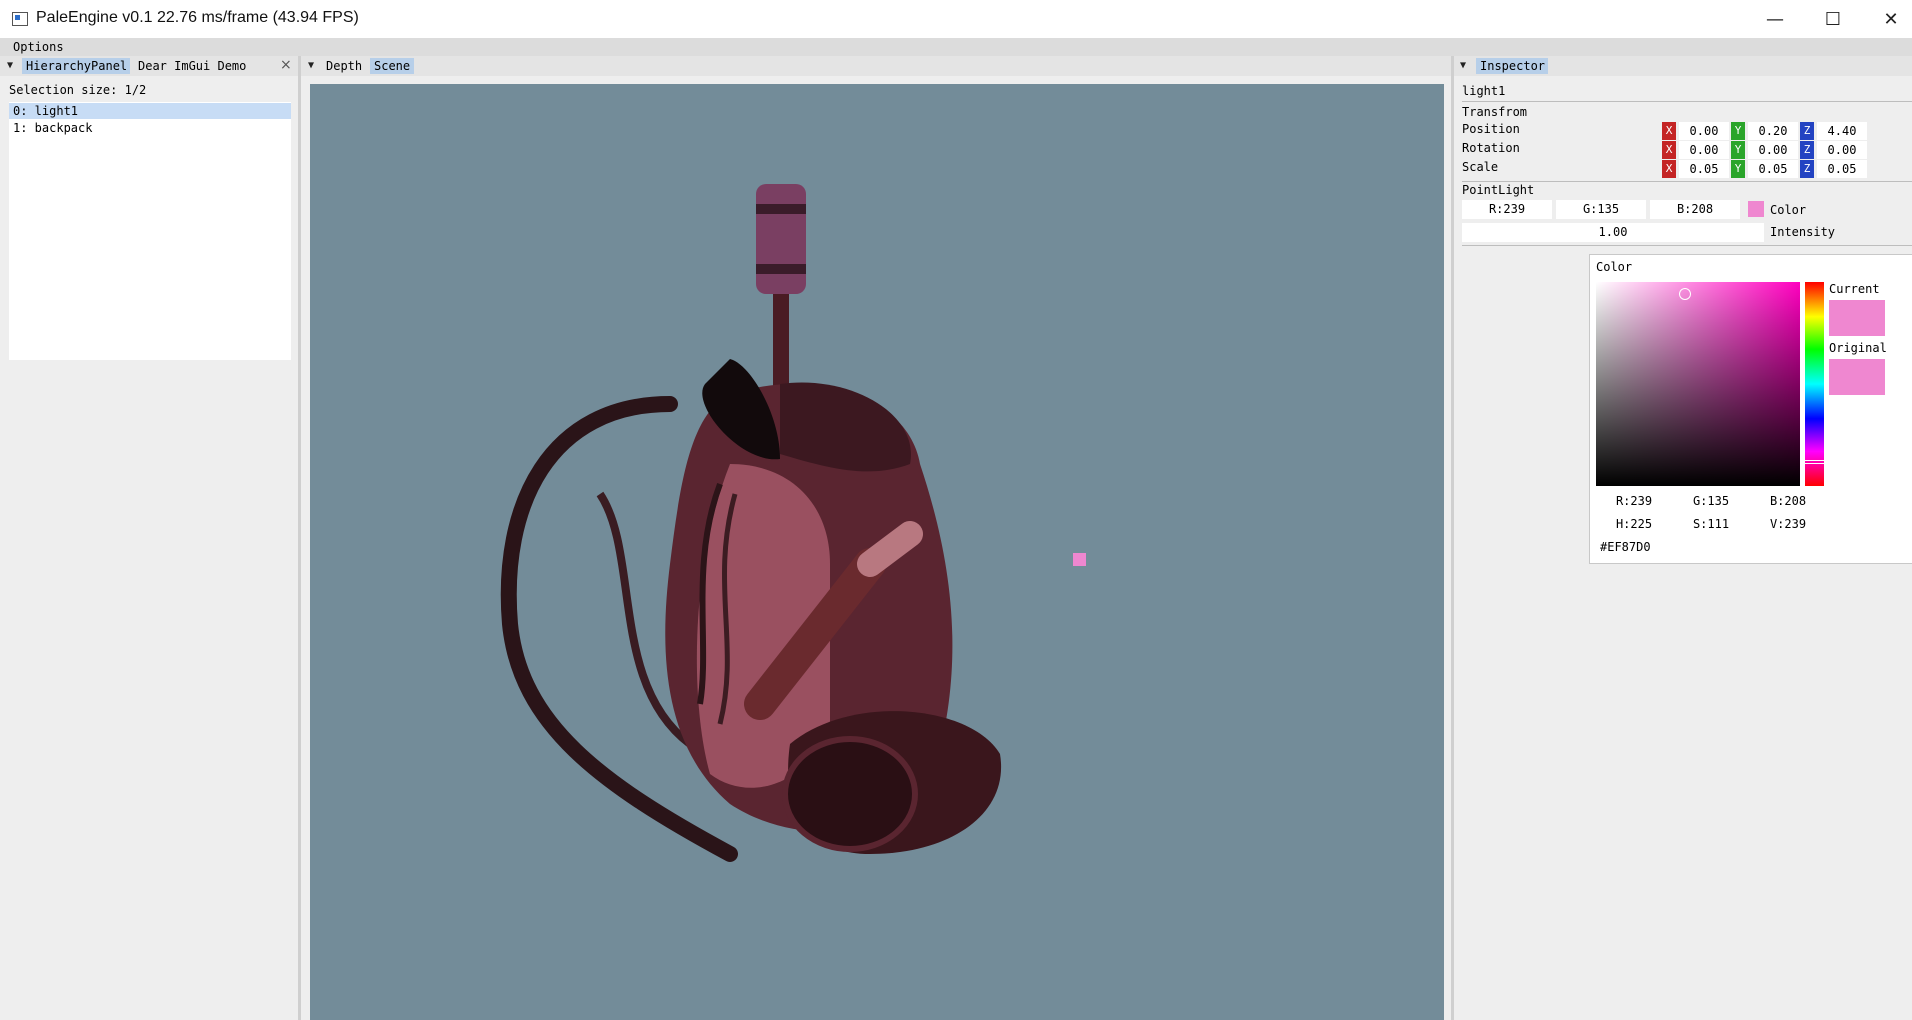 Image resolution: width=1912 pixels, height=1020 pixels. I want to click on color-r-input: R:239, so click(1507, 209).